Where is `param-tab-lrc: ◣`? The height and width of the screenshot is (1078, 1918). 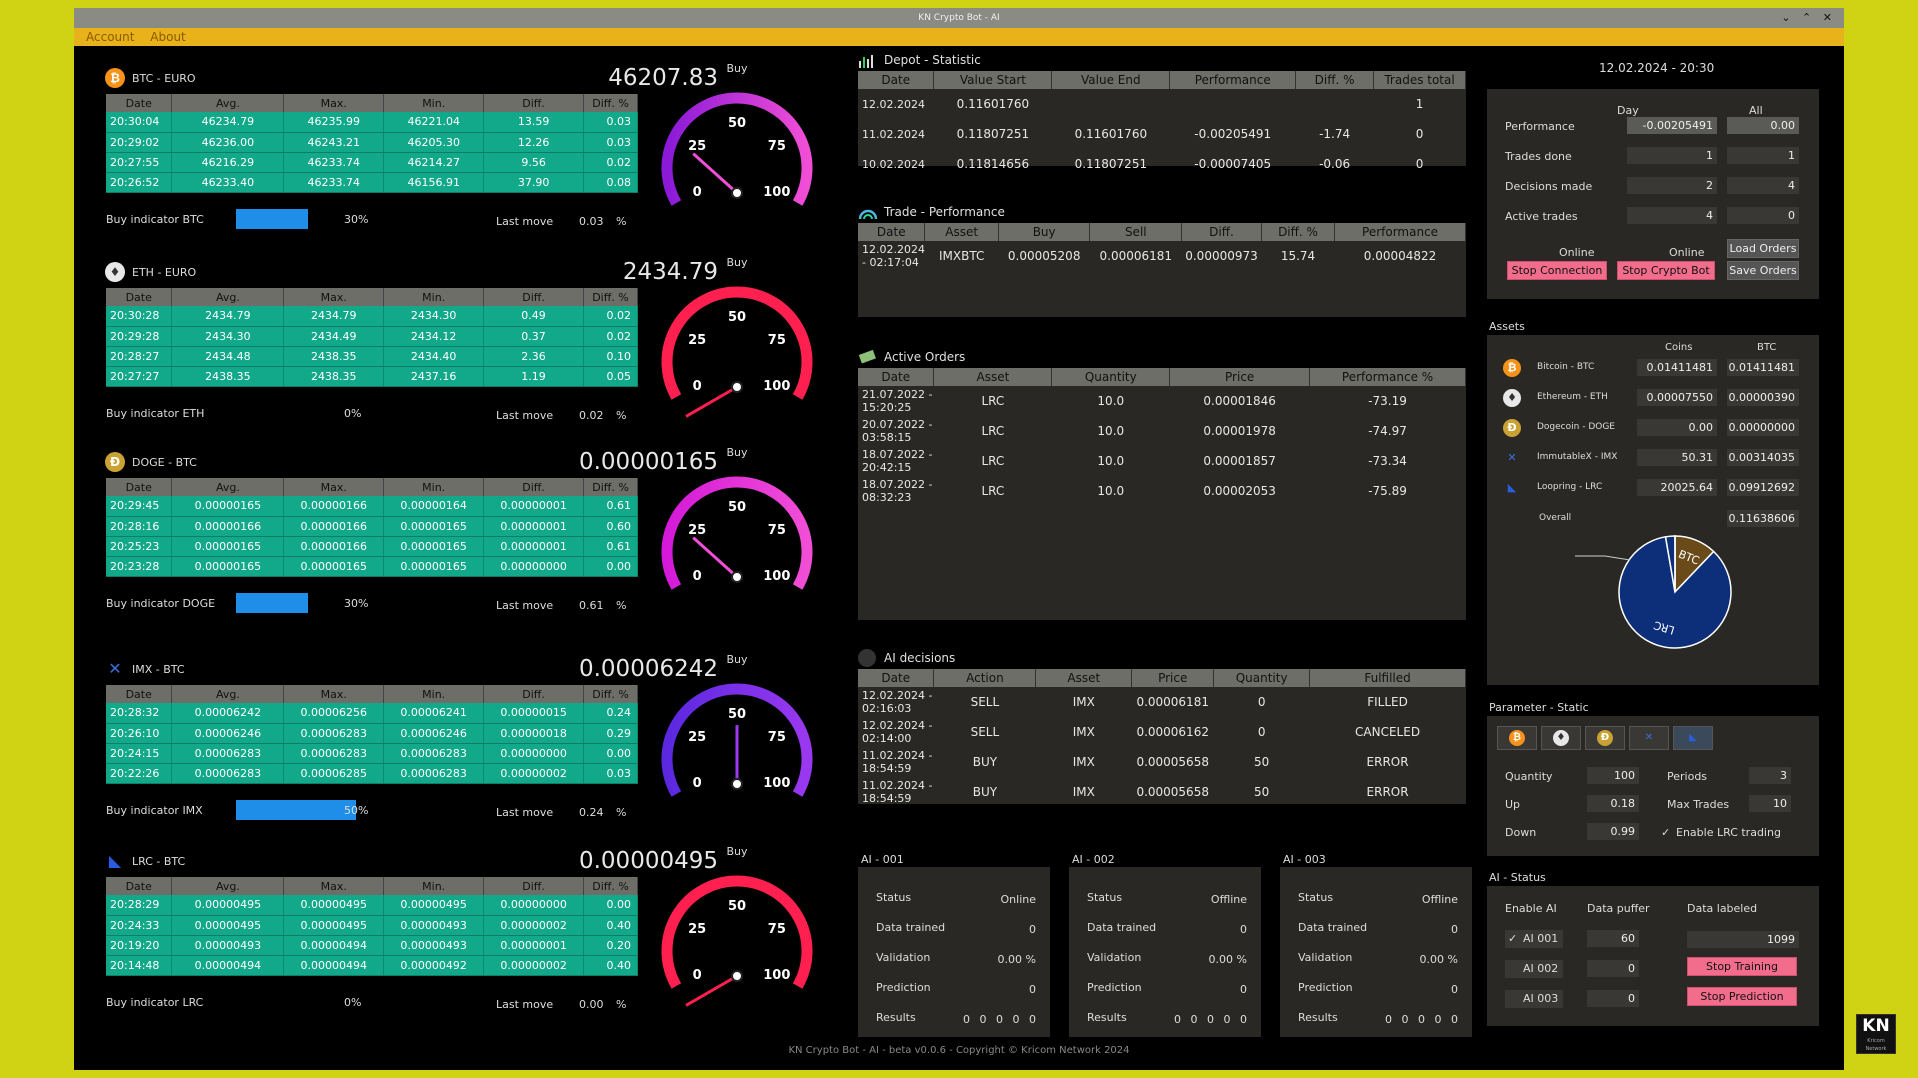
param-tab-lrc: ◣ is located at coordinates (1693, 738).